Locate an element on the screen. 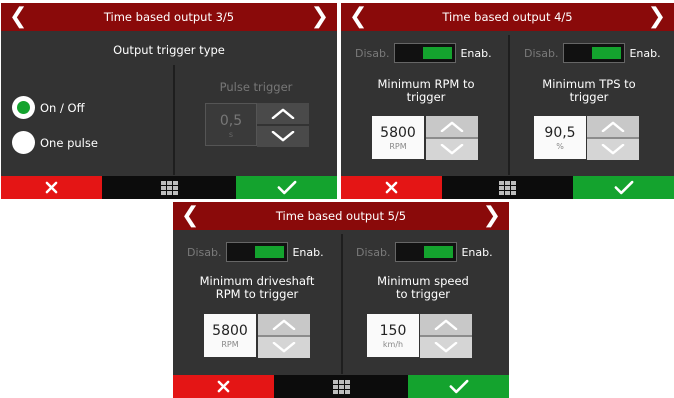 This screenshot has height=398, width=674. tps-value-field: 90,5 % is located at coordinates (560, 137).